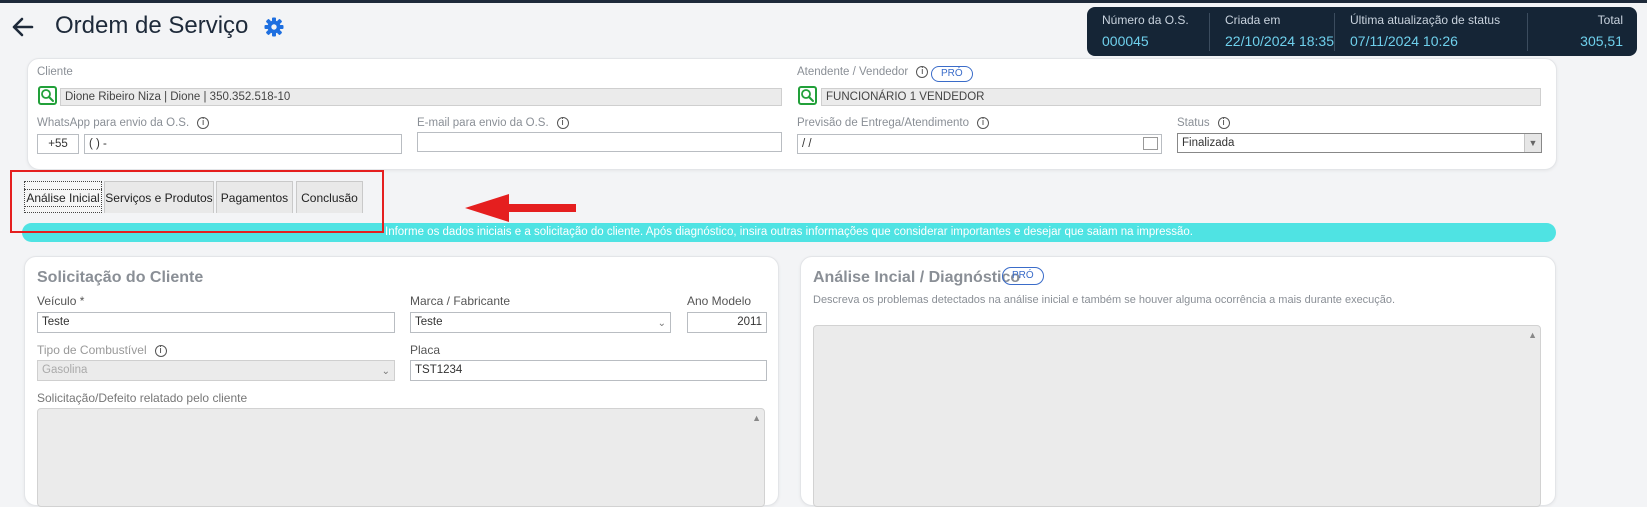 This screenshot has height=507, width=1647. I want to click on marca-select: Teste ⌄, so click(540, 322).